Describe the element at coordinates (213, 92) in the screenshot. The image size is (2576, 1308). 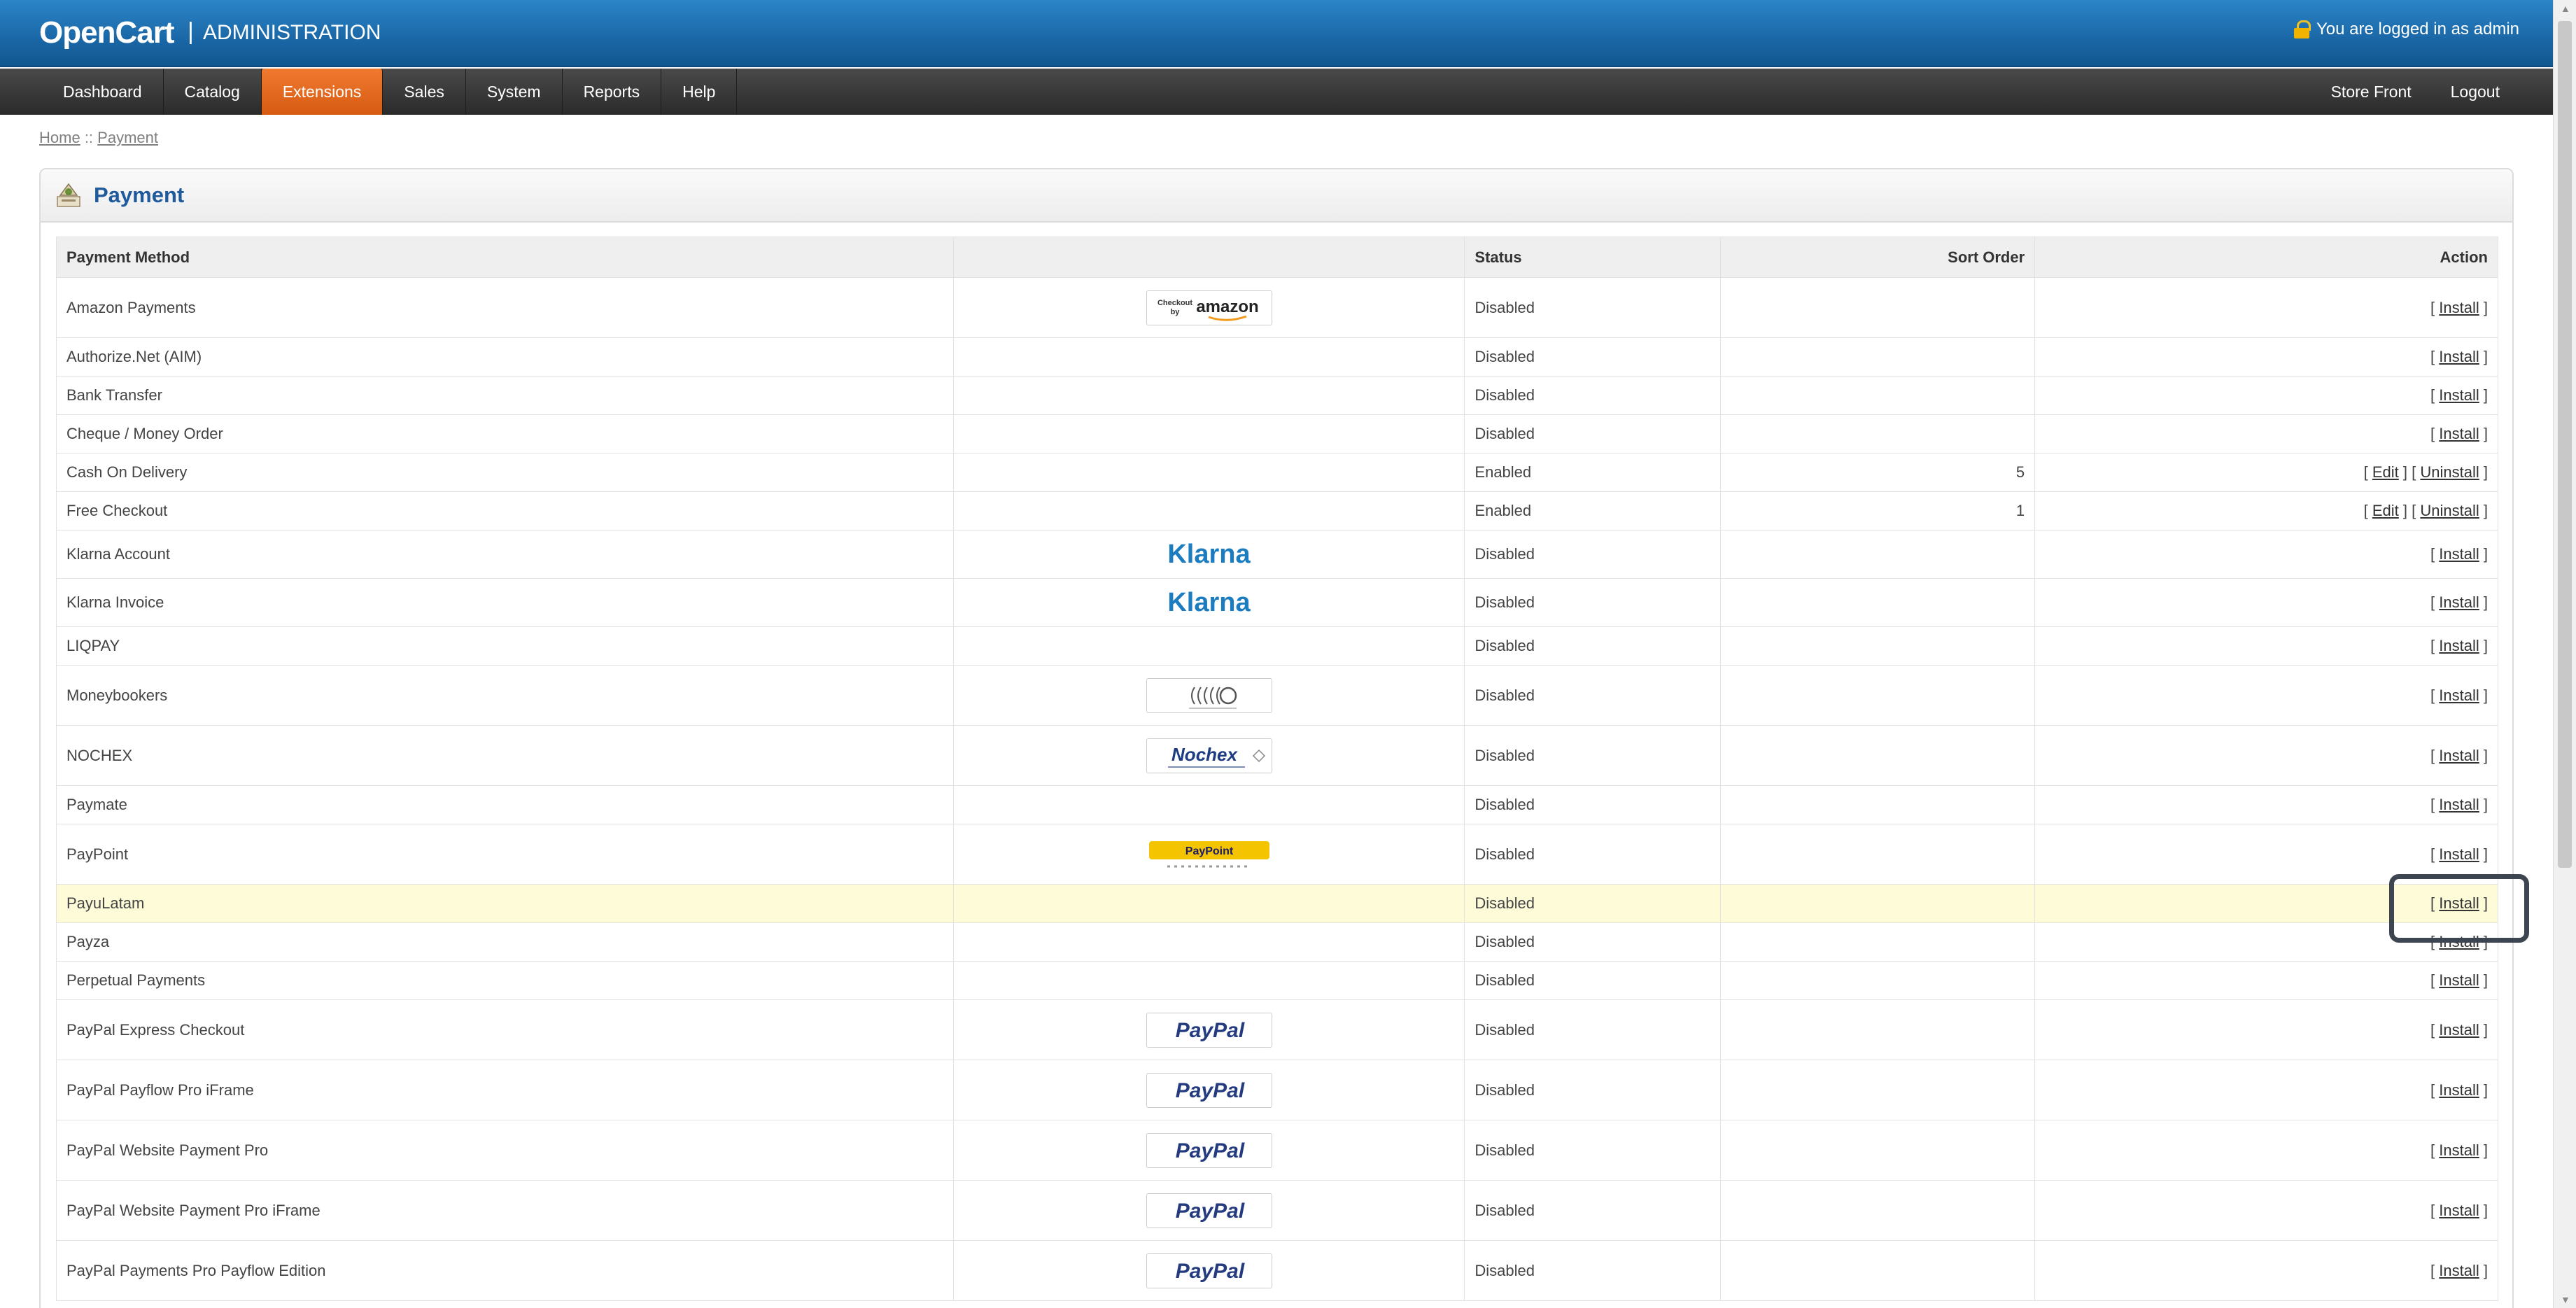
I see `menu-item-catalog: Catalog` at that location.